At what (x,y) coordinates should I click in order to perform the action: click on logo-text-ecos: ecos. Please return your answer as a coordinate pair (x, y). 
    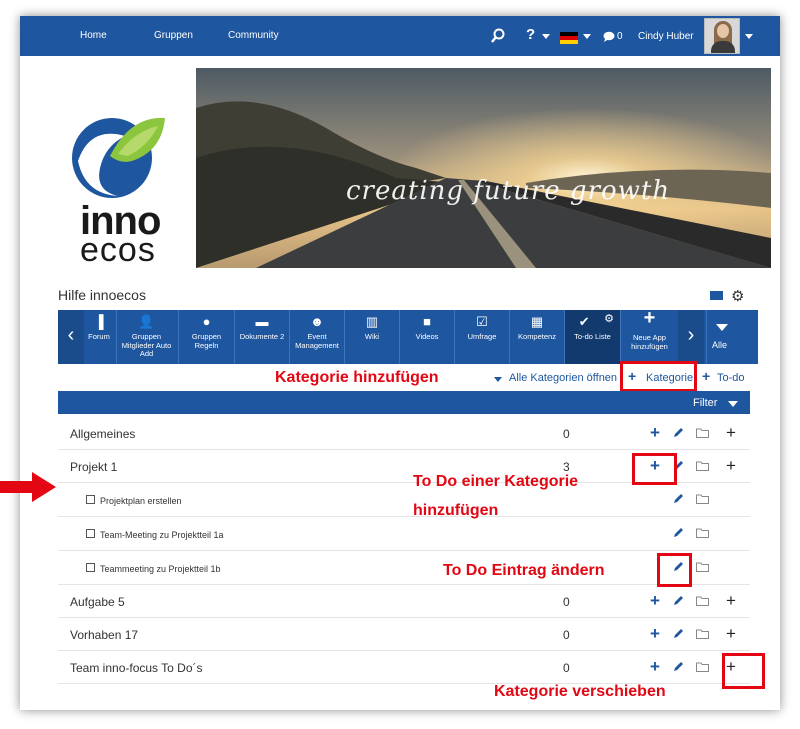
    Looking at the image, I should click on (118, 250).